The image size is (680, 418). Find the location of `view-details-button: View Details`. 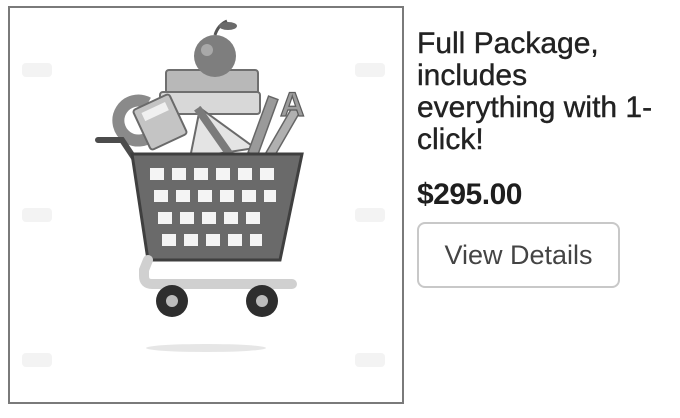

view-details-button: View Details is located at coordinates (518, 255).